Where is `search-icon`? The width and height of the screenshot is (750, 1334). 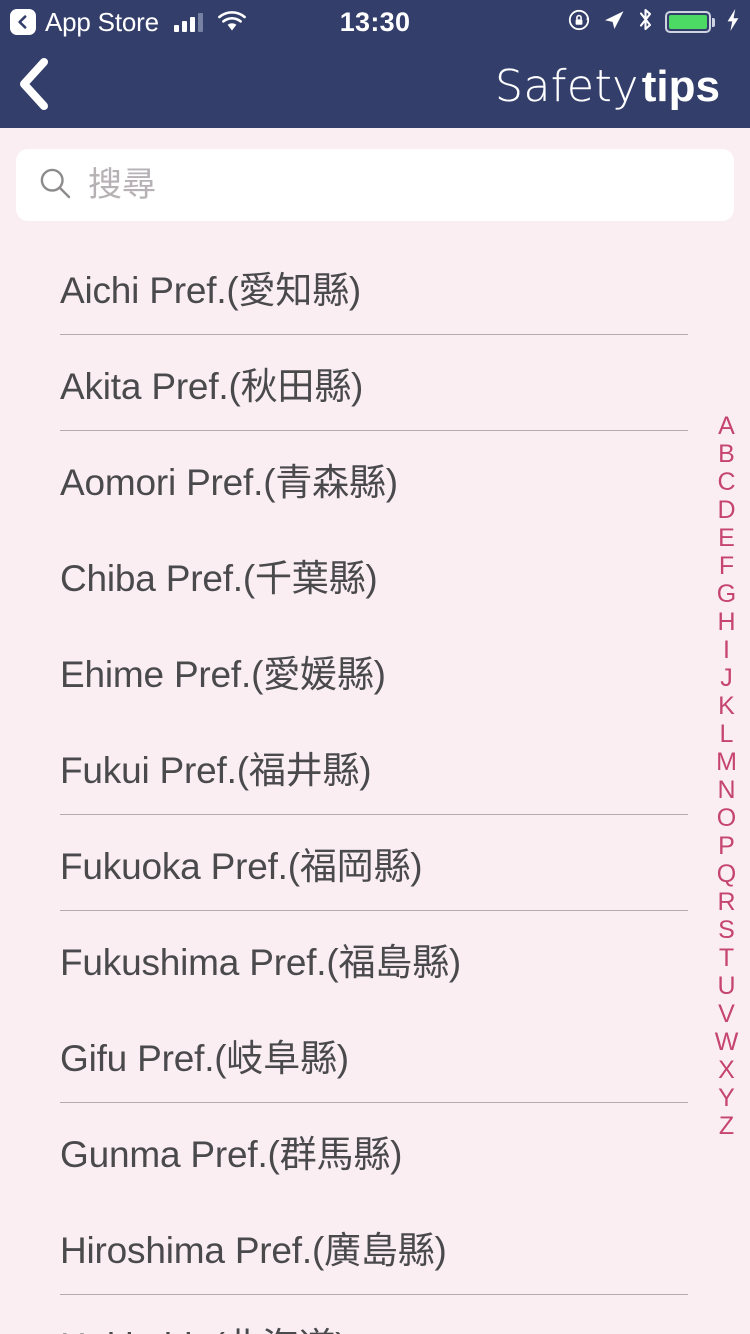
search-icon is located at coordinates (55, 185).